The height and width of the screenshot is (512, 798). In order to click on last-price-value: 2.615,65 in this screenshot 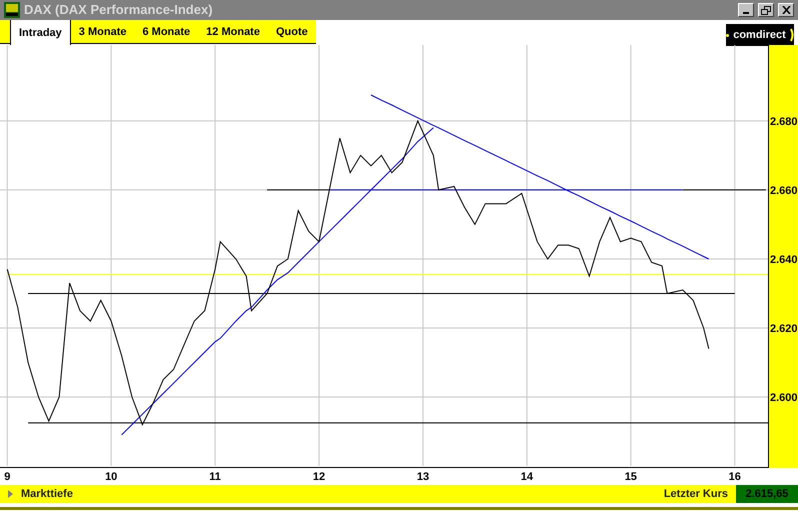, I will do `click(767, 494)`.